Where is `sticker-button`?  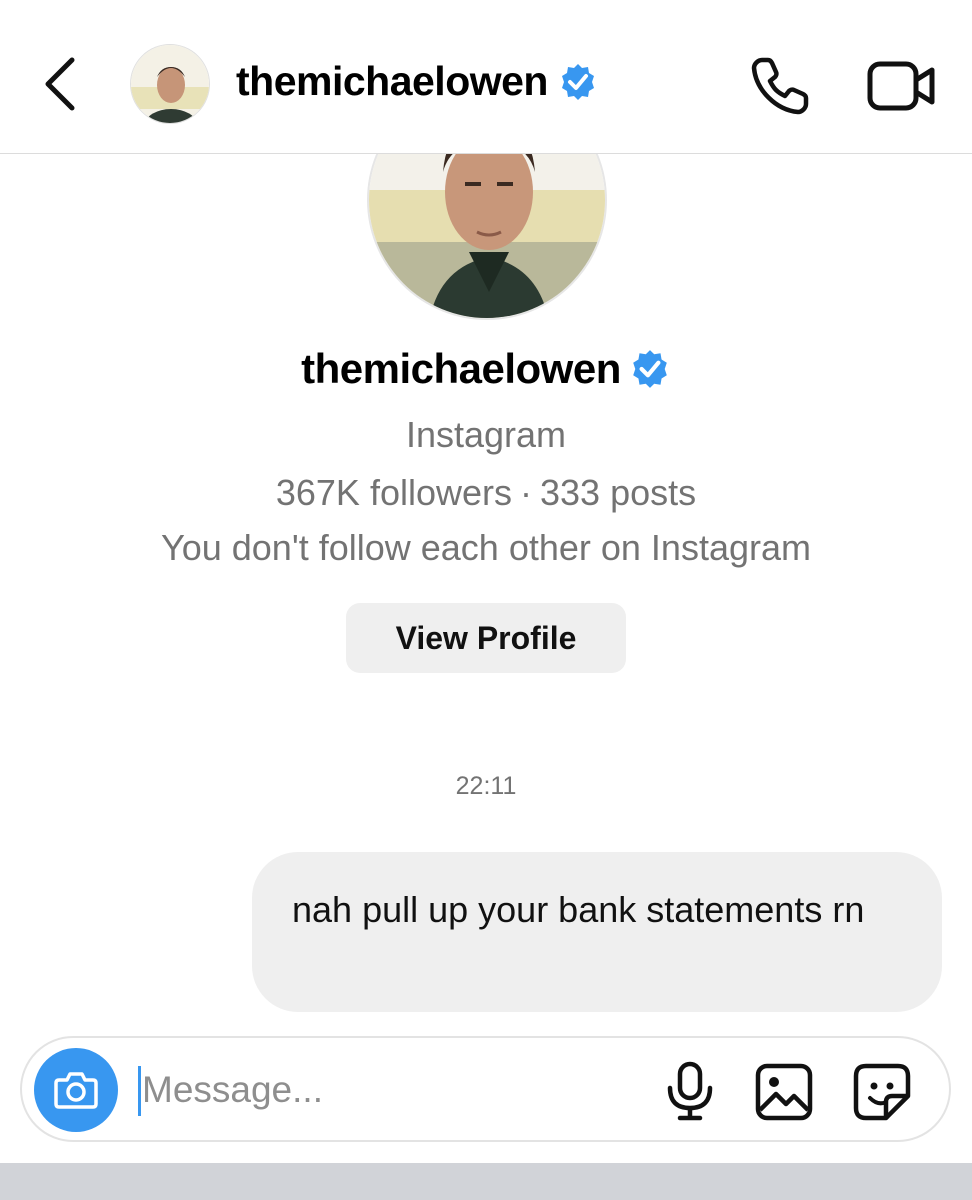
sticker-button is located at coordinates (882, 1092).